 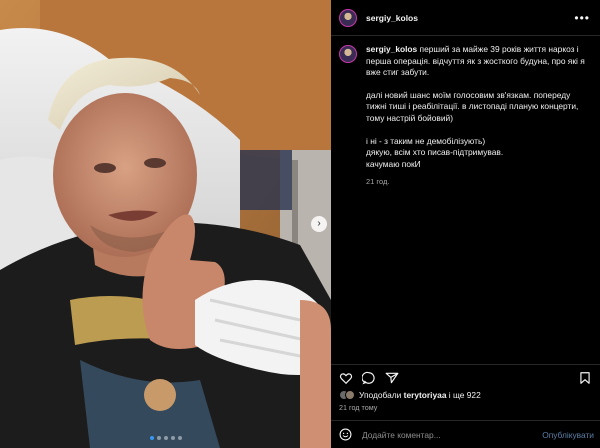 I want to click on ellipsis-icon: •••, so click(x=582, y=18).